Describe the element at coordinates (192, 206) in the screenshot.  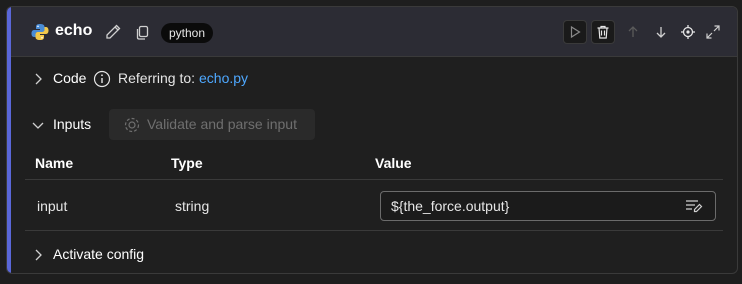
I see `input-type-cell: string` at that location.